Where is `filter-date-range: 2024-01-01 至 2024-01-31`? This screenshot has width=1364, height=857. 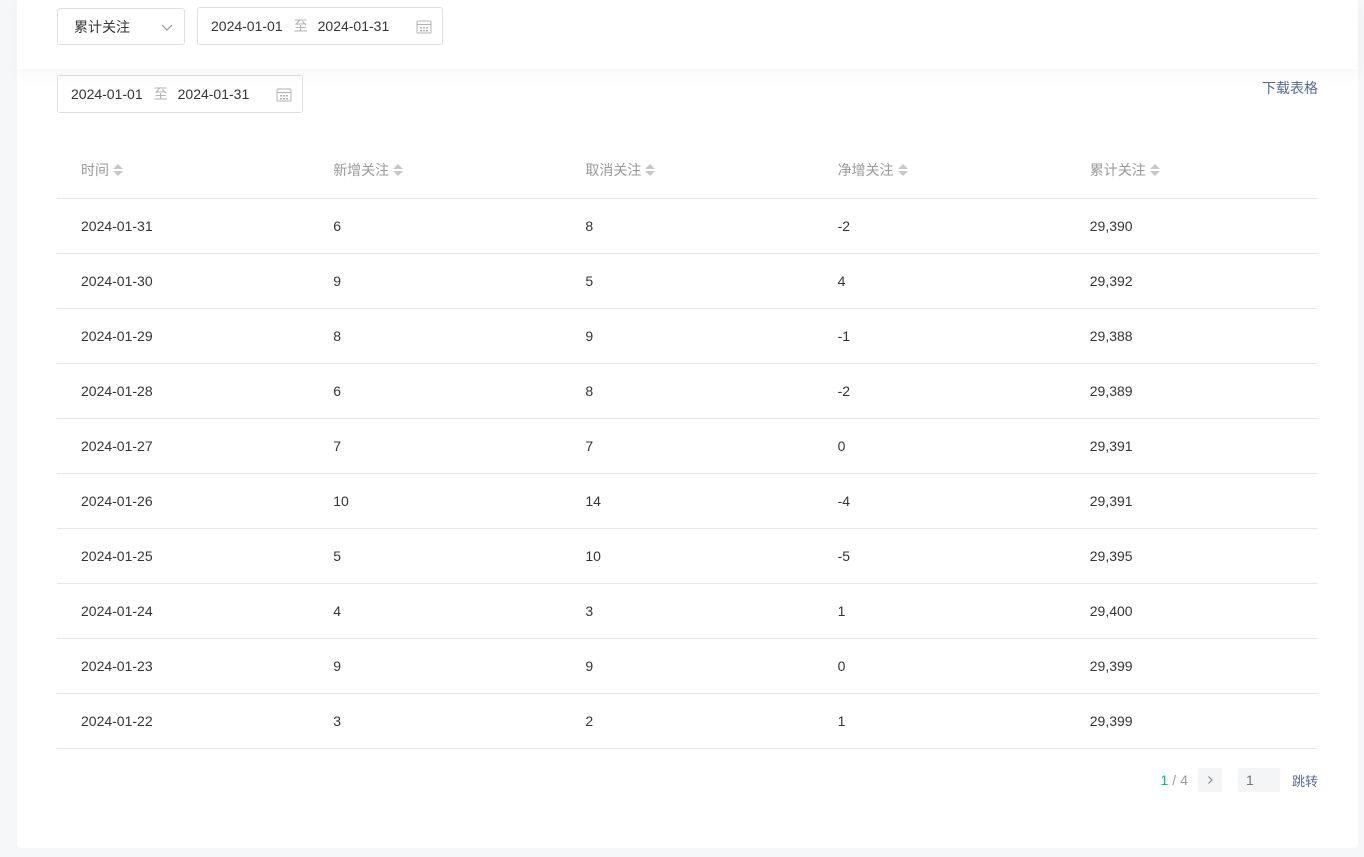 filter-date-range: 2024-01-01 至 2024-01-31 is located at coordinates (320, 26).